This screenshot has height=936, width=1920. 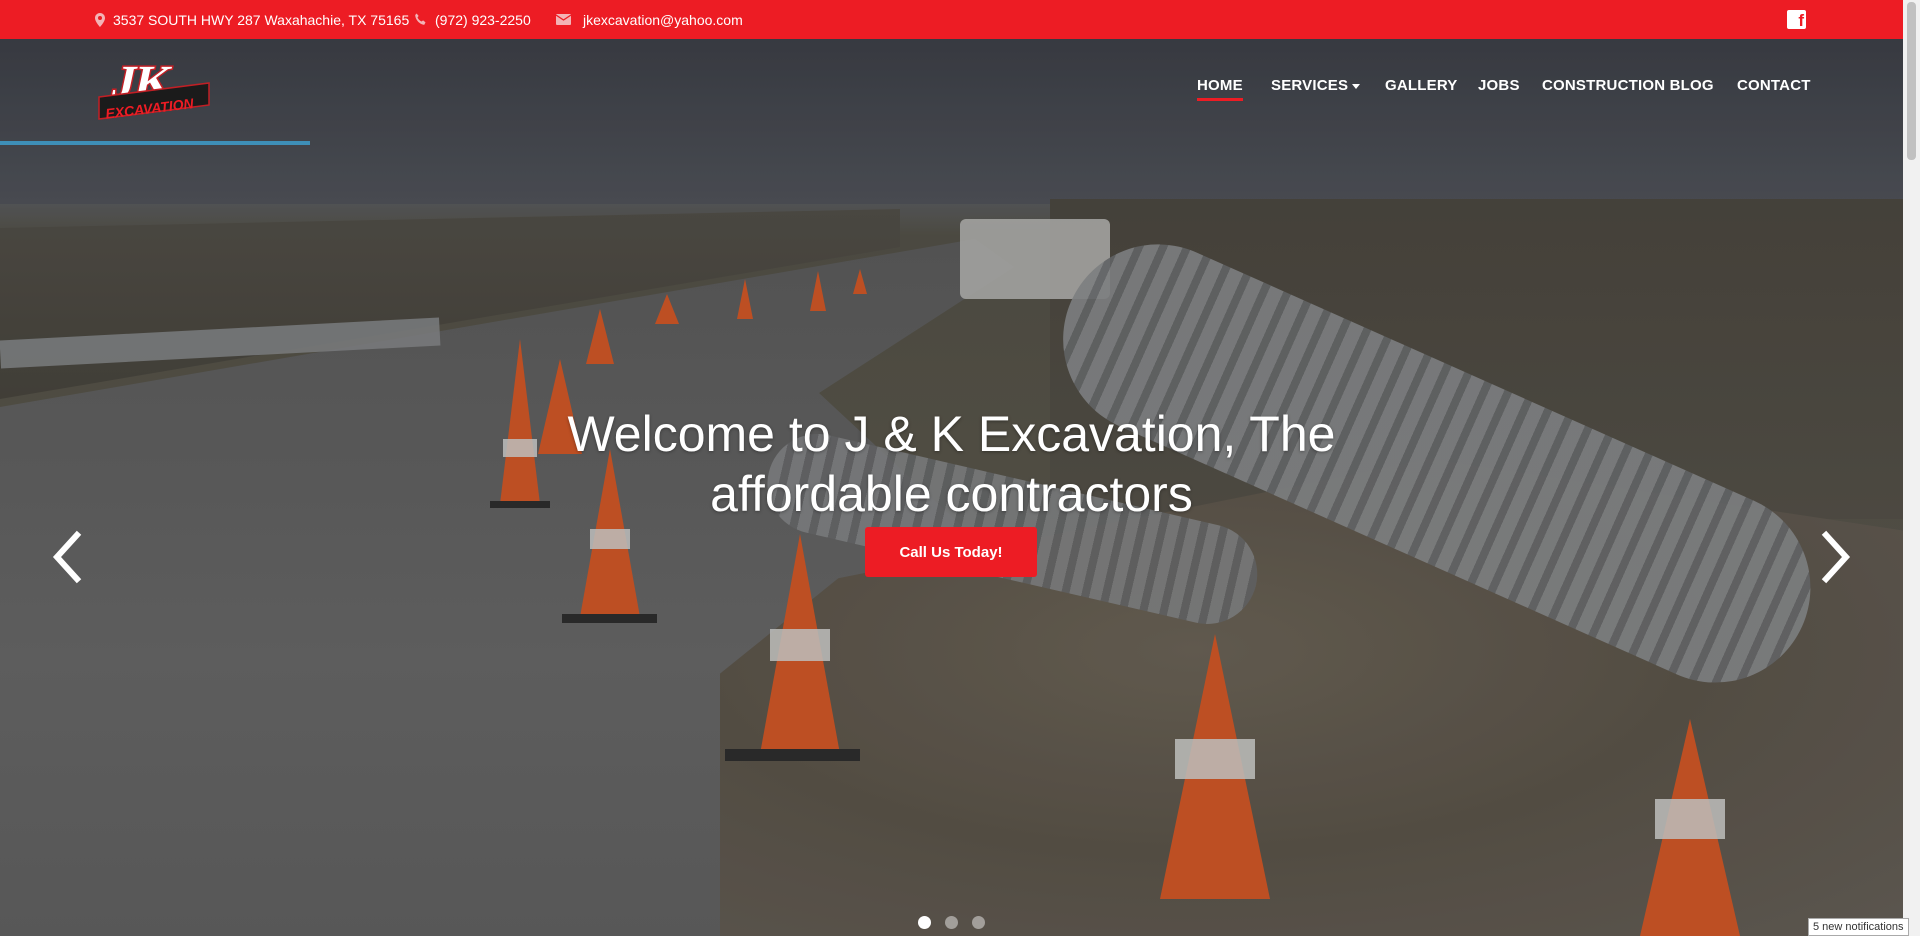 I want to click on email-info: jkexcavation@yahoo.com, so click(x=649, y=19).